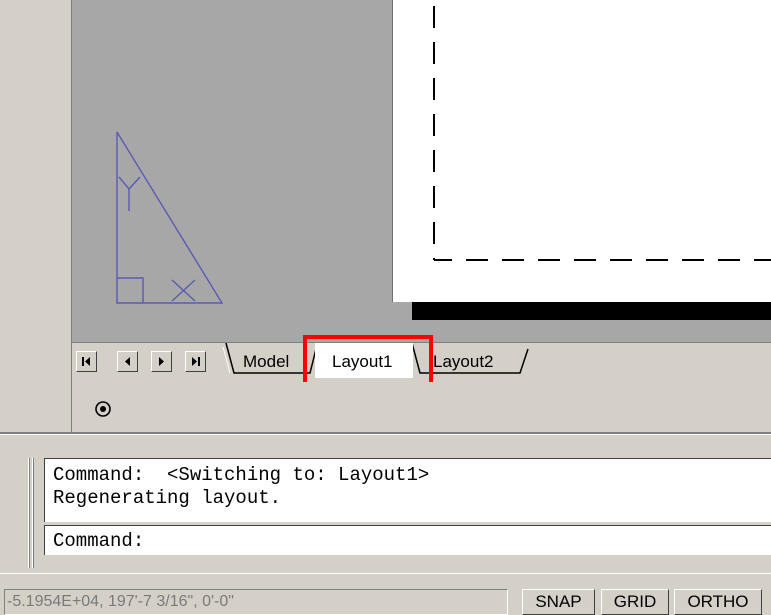 This screenshot has width=771, height=615. I want to click on ucs-triangle-icon, so click(170, 217).